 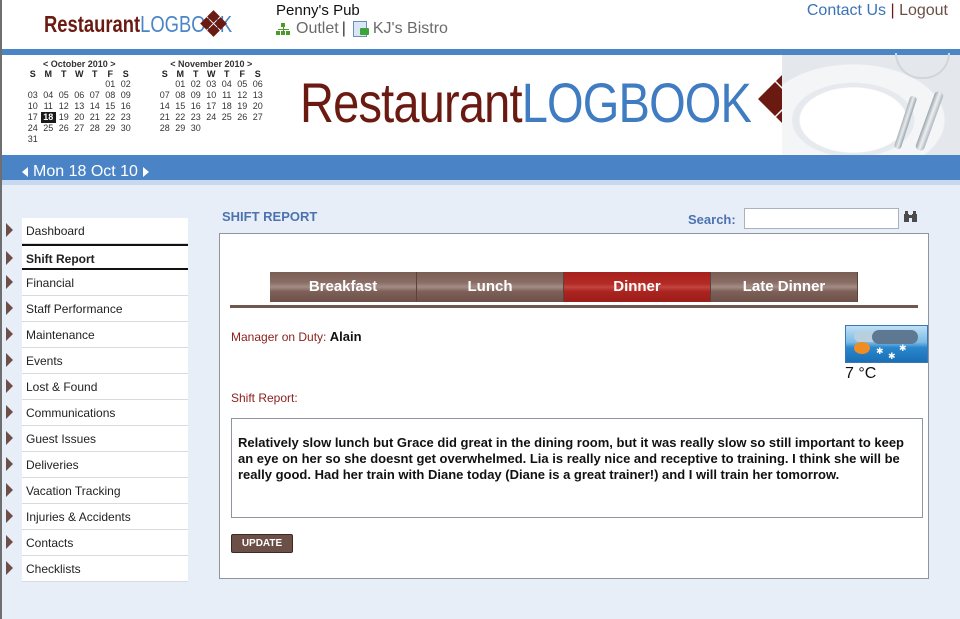 I want to click on update-button: UPDATE, so click(x=262, y=543).